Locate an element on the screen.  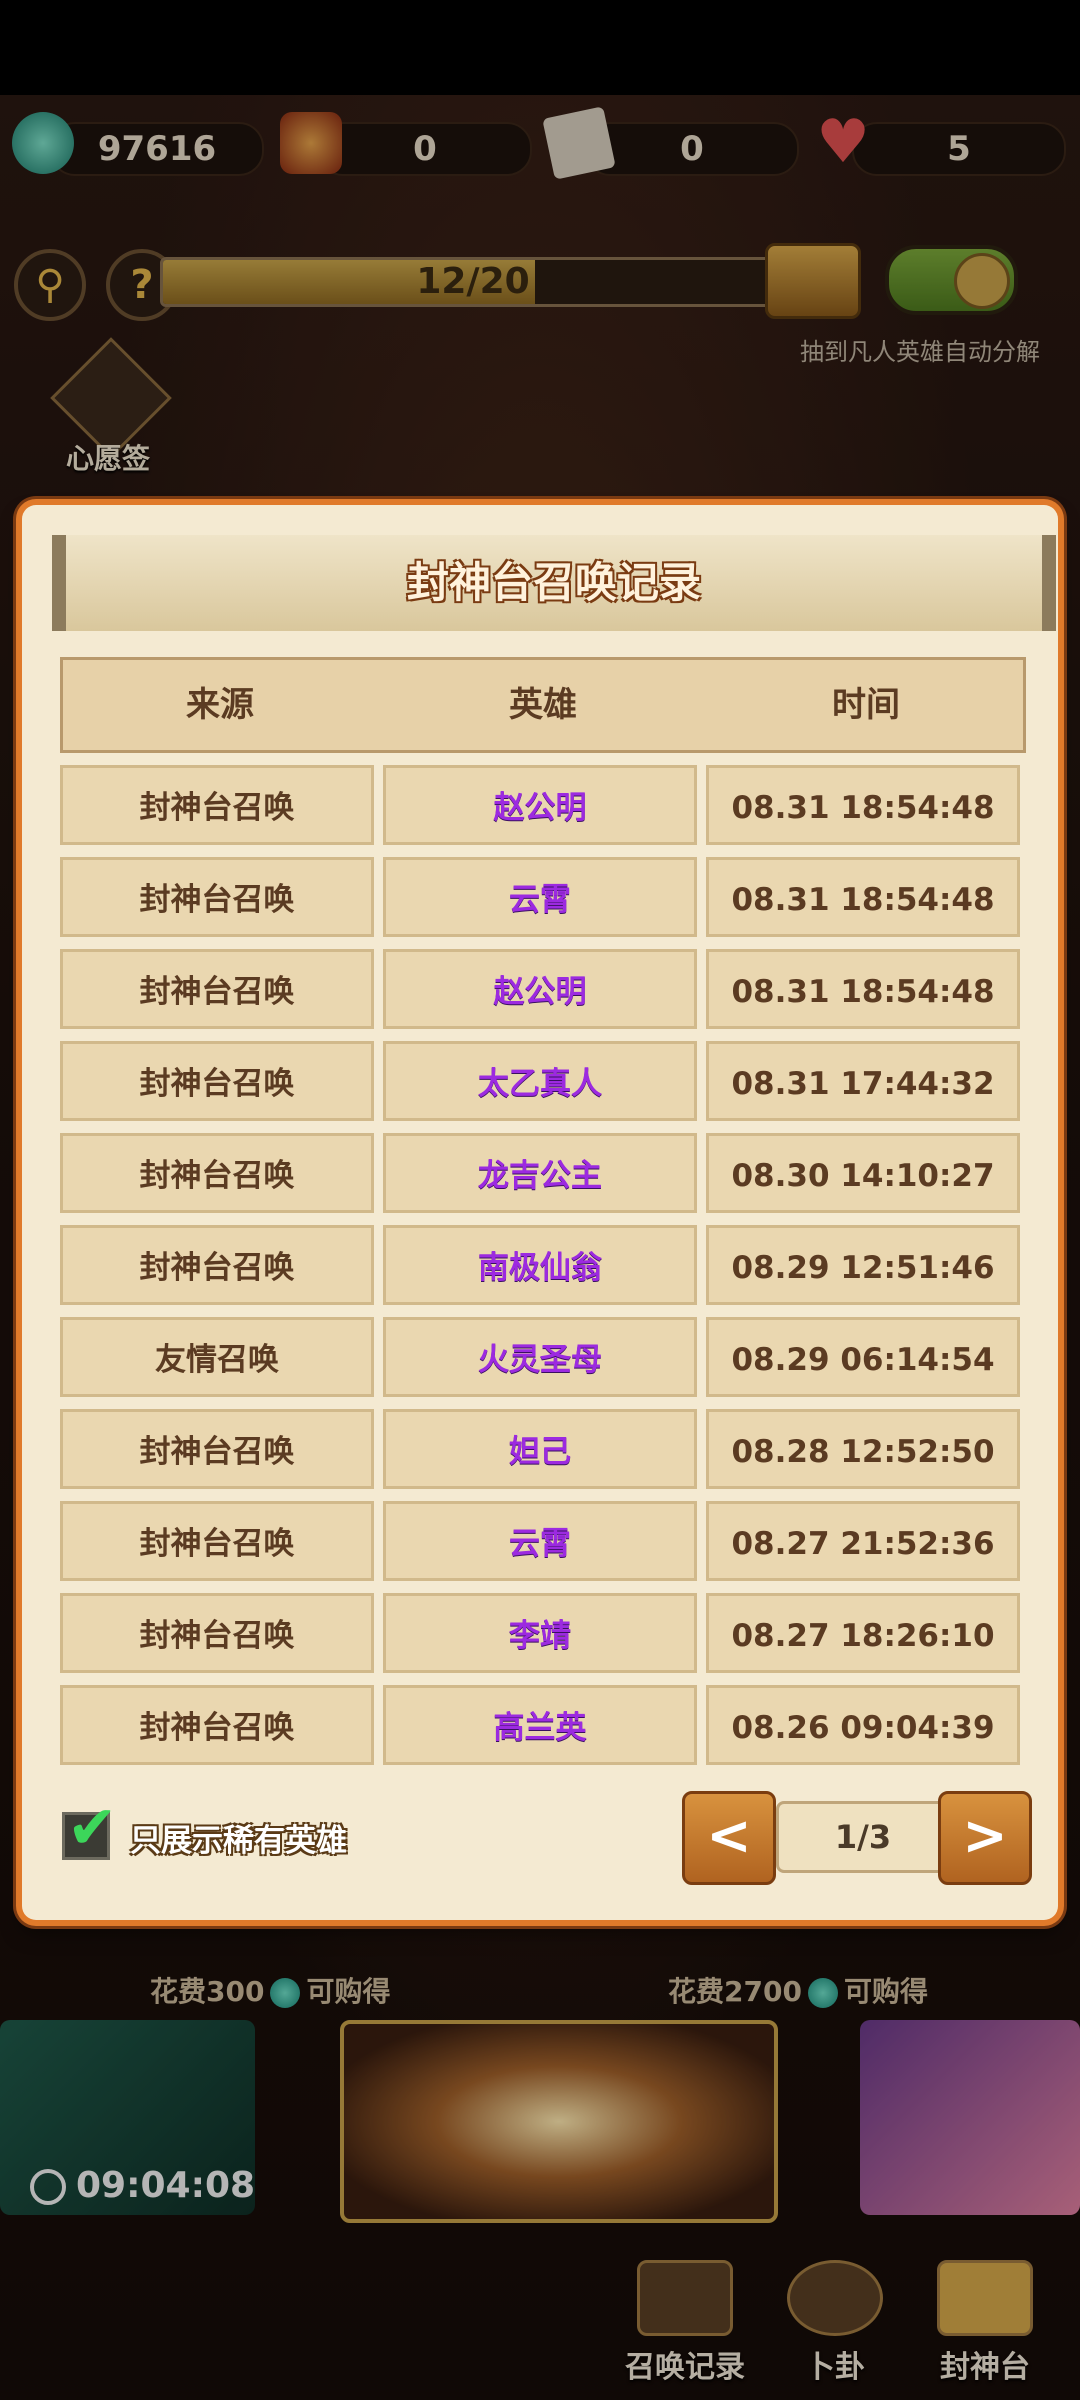
pager: < 1/3 > is located at coordinates (857, 1838).